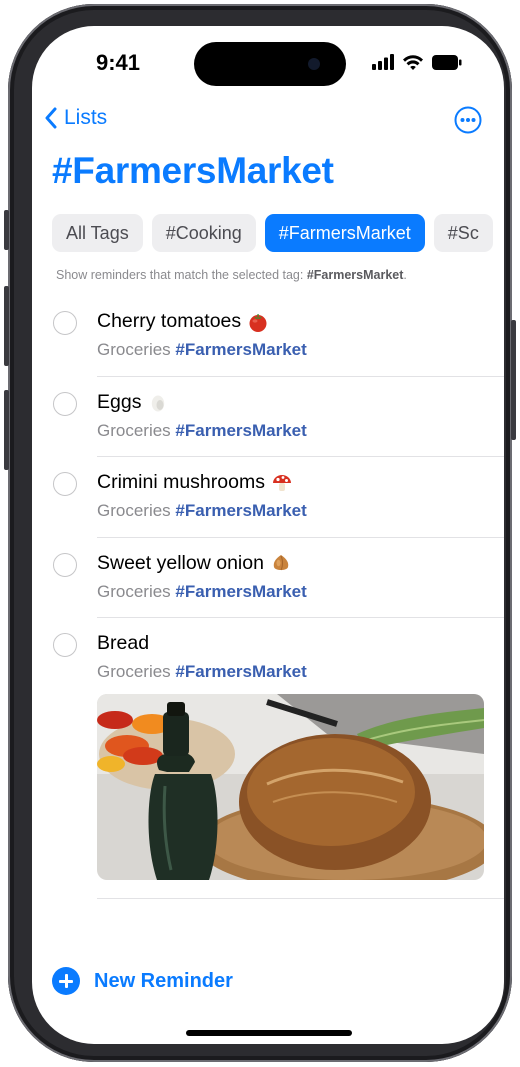  I want to click on reminder-title: Eggs, so click(119, 401).